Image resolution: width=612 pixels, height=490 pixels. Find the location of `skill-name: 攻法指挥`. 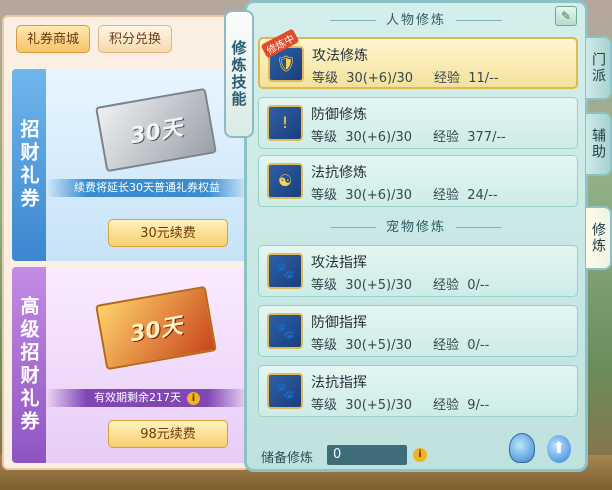

skill-name: 攻法指挥 is located at coordinates (339, 263).